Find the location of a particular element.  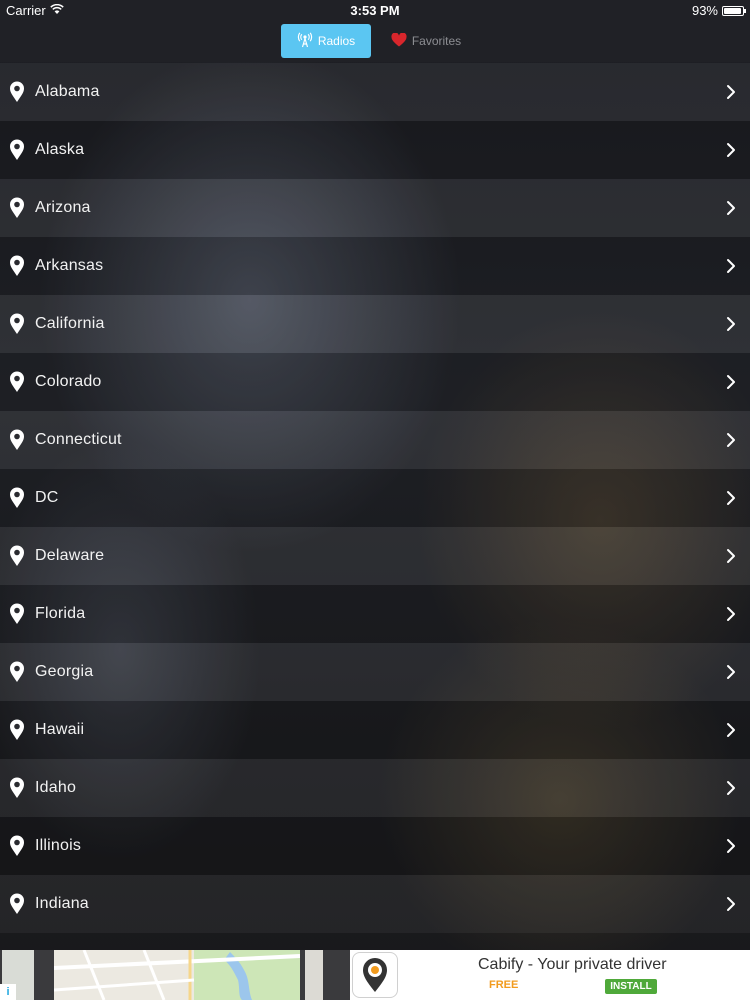

state-name: Illinois is located at coordinates (58, 845).